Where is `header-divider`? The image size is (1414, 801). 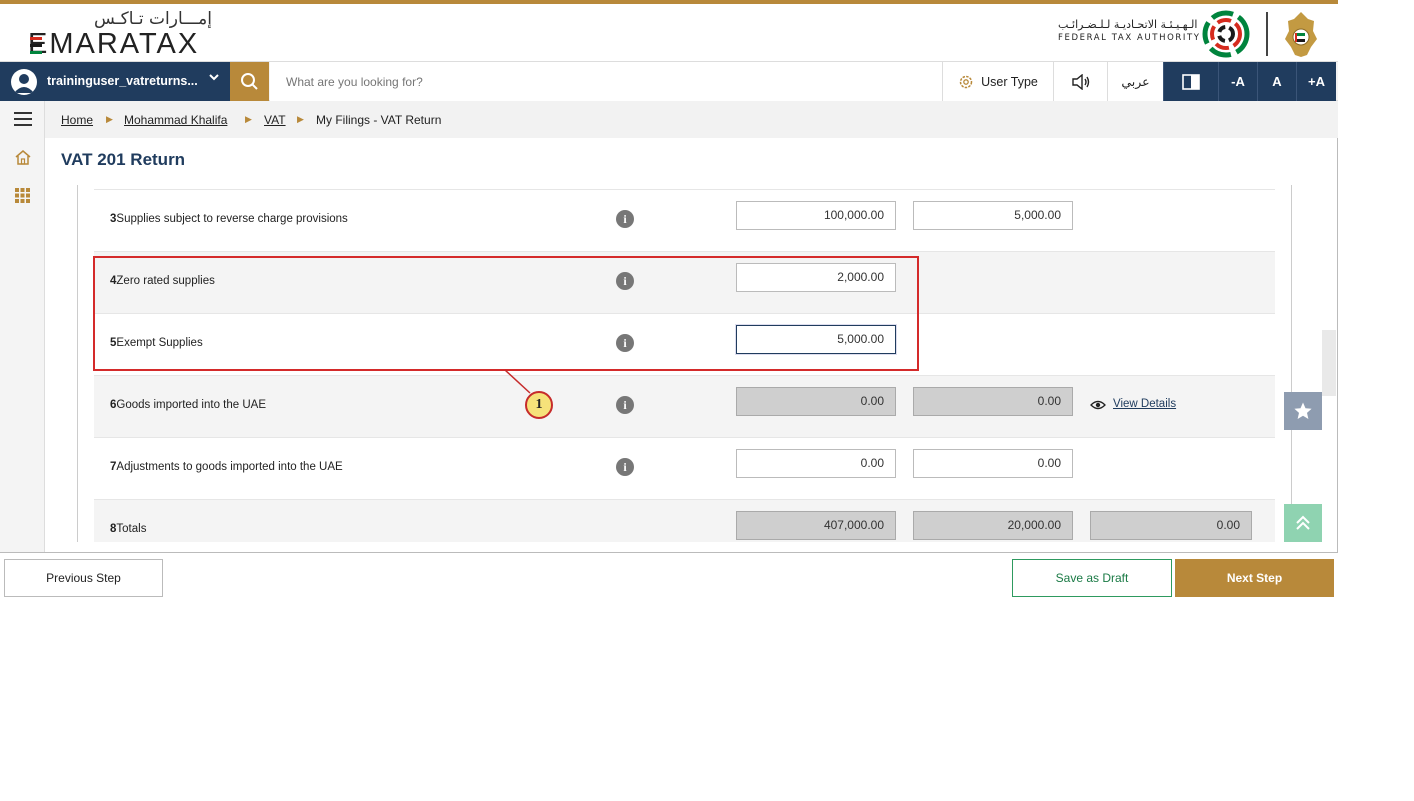
header-divider is located at coordinates (1267, 34).